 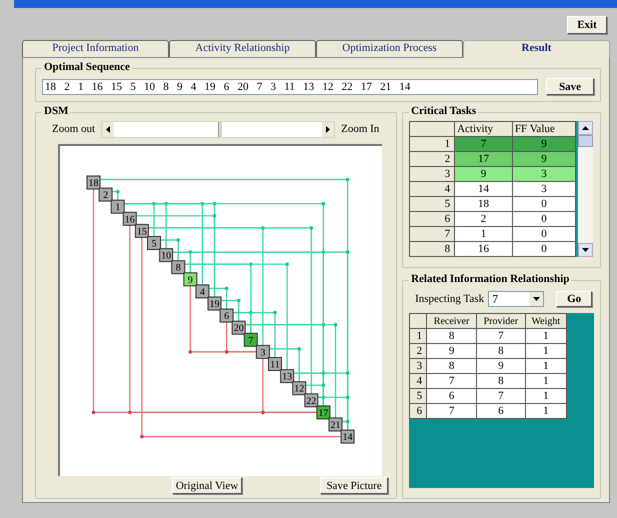 What do you see at coordinates (239, 327) in the screenshot?
I see `activity-node: 20` at bounding box center [239, 327].